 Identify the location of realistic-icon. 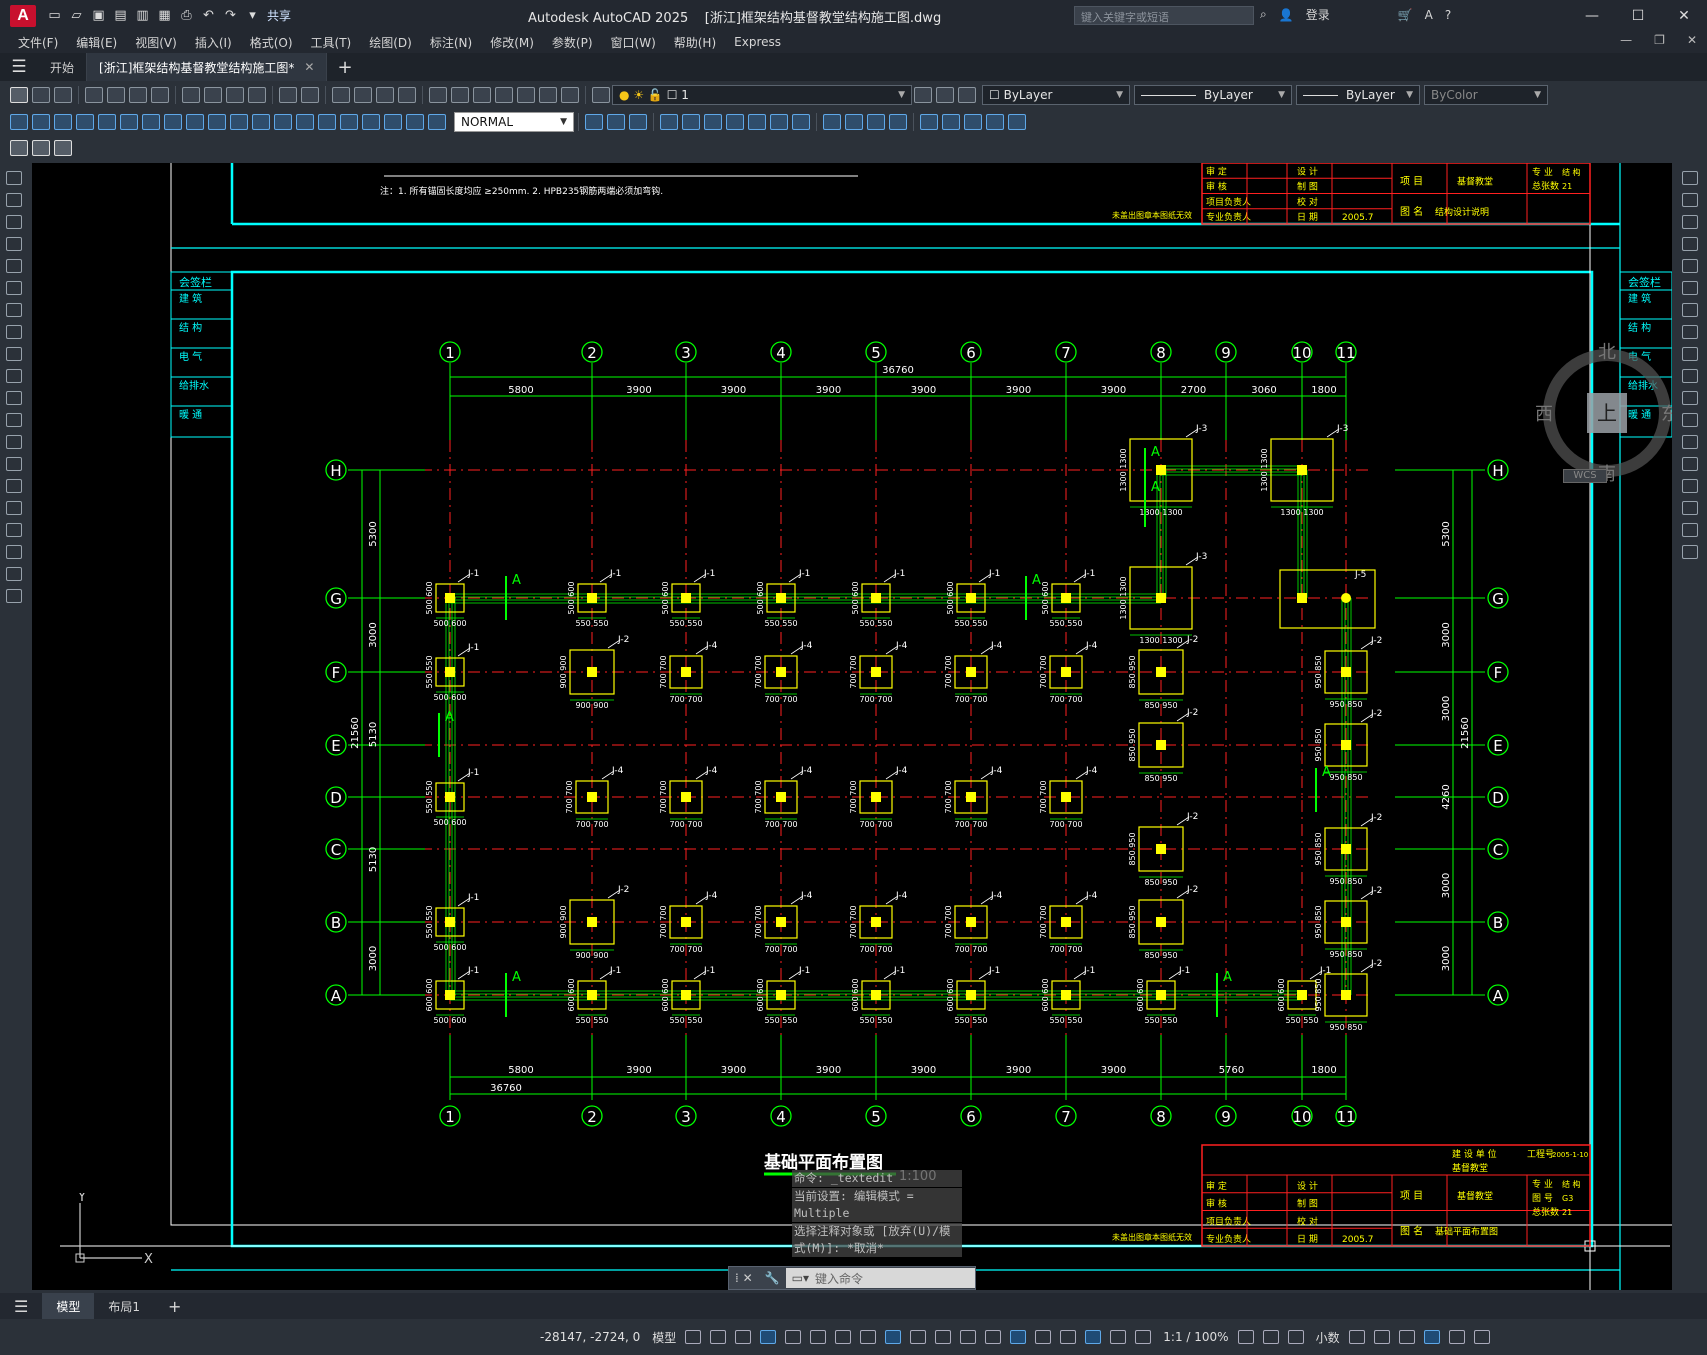
(854, 122).